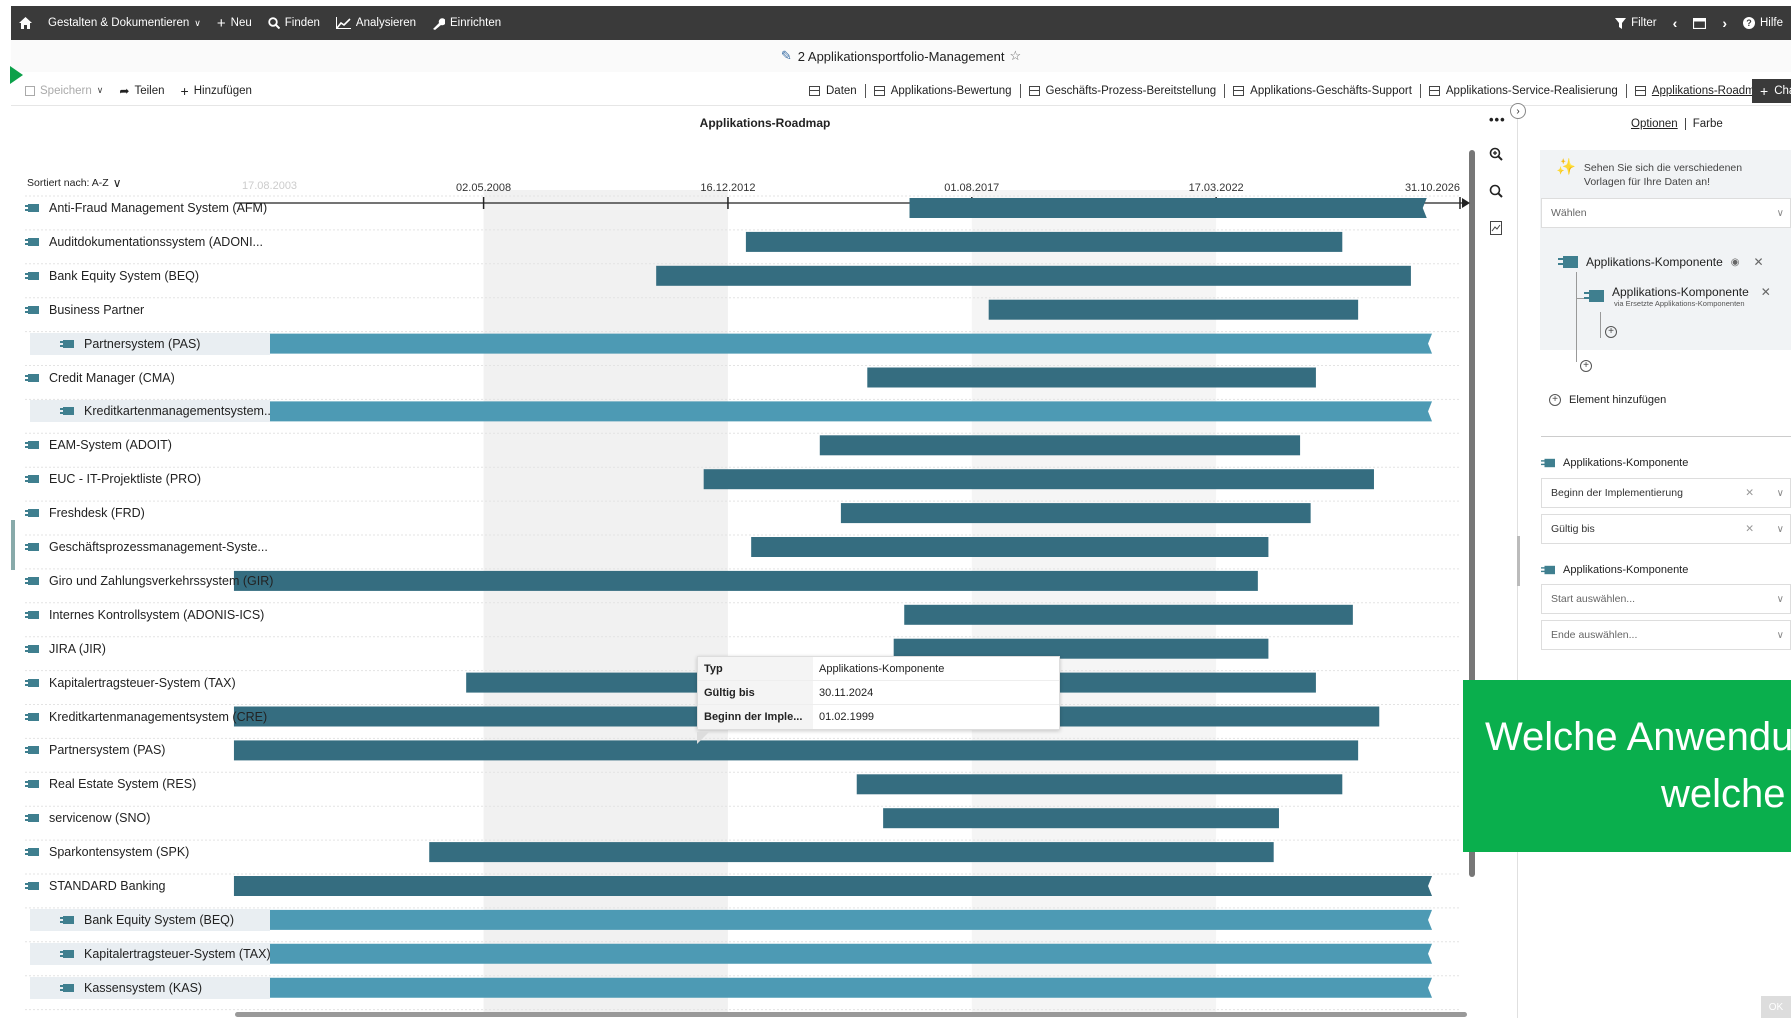 The height and width of the screenshot is (1018, 1791). Describe the element at coordinates (1708, 124) in the screenshot. I see `tab-color: Farbe` at that location.